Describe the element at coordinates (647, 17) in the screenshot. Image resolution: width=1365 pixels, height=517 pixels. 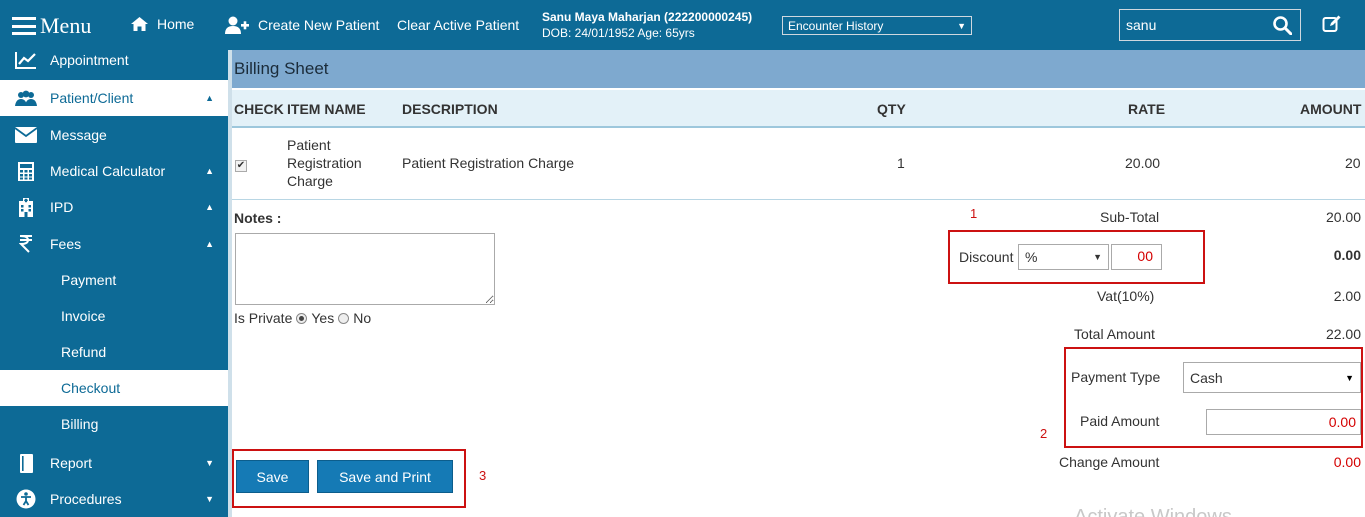
I see `patient-name: Sanu Maya Maharjan (222200000245)` at that location.